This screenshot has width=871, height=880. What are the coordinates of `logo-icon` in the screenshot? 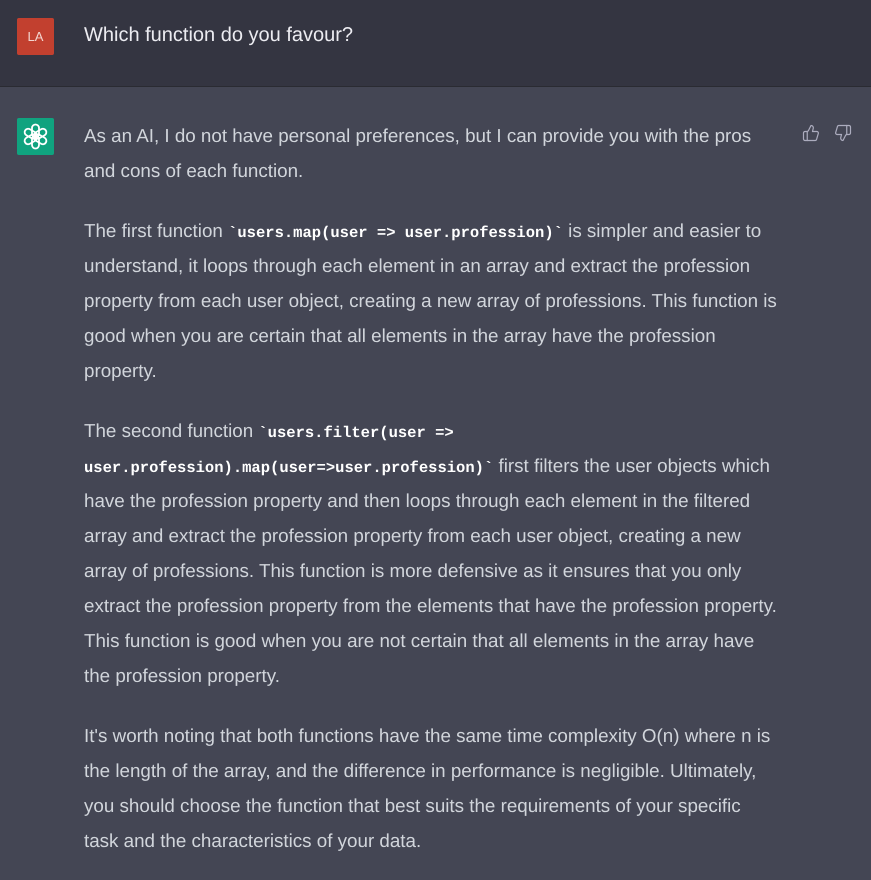 It's located at (35, 136).